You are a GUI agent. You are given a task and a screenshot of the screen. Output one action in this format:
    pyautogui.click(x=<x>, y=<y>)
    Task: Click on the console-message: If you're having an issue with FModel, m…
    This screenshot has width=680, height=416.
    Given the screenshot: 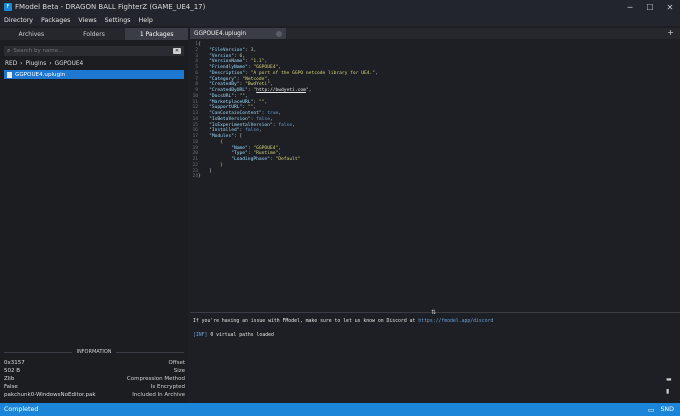 What is the action you would take?
    pyautogui.click(x=428, y=322)
    